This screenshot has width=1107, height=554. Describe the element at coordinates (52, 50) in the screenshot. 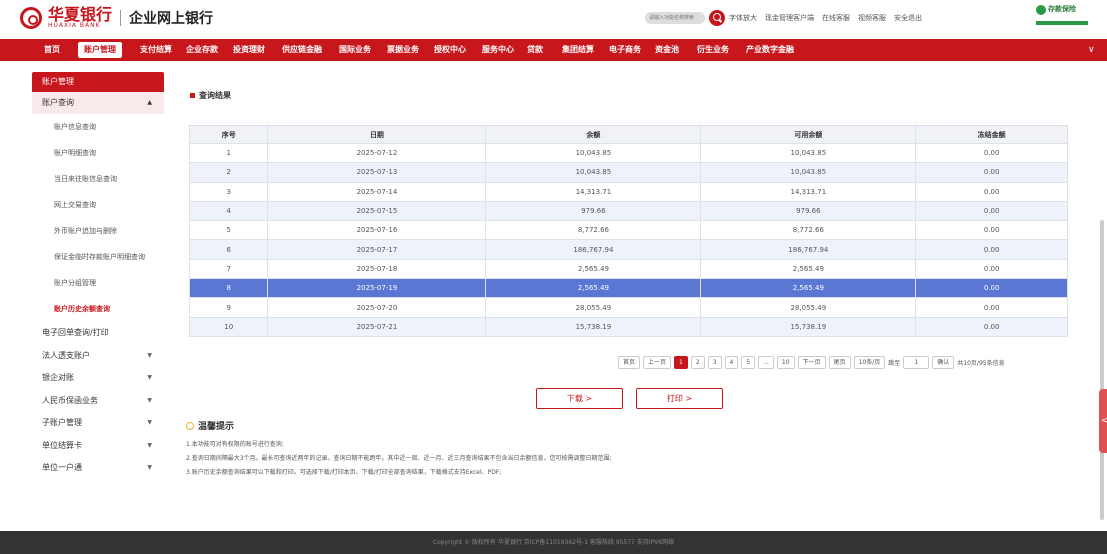

I see `nav-item-home: 首页` at that location.